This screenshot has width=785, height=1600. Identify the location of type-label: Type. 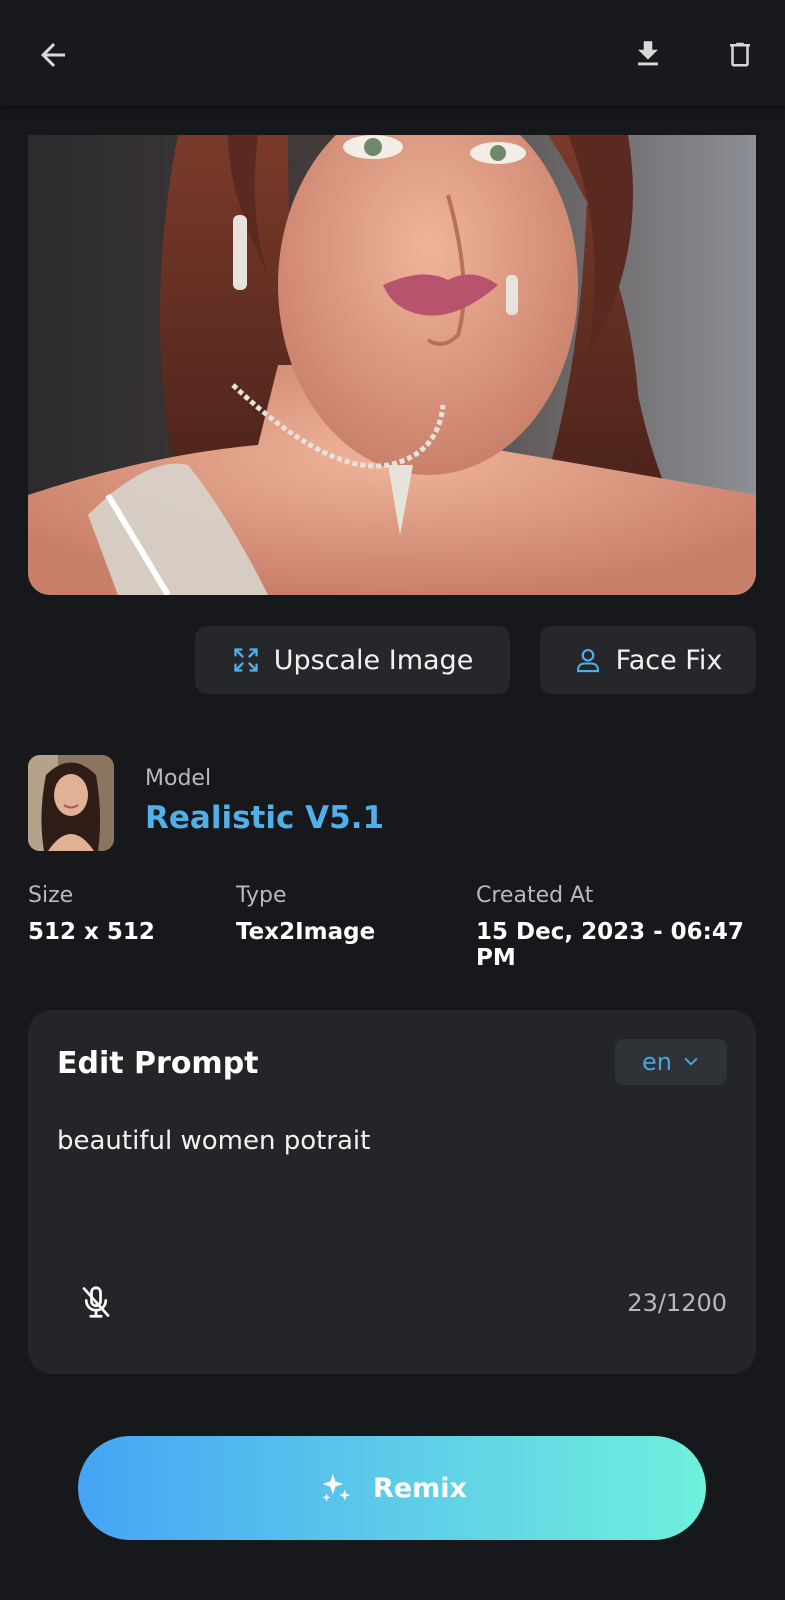
(261, 895).